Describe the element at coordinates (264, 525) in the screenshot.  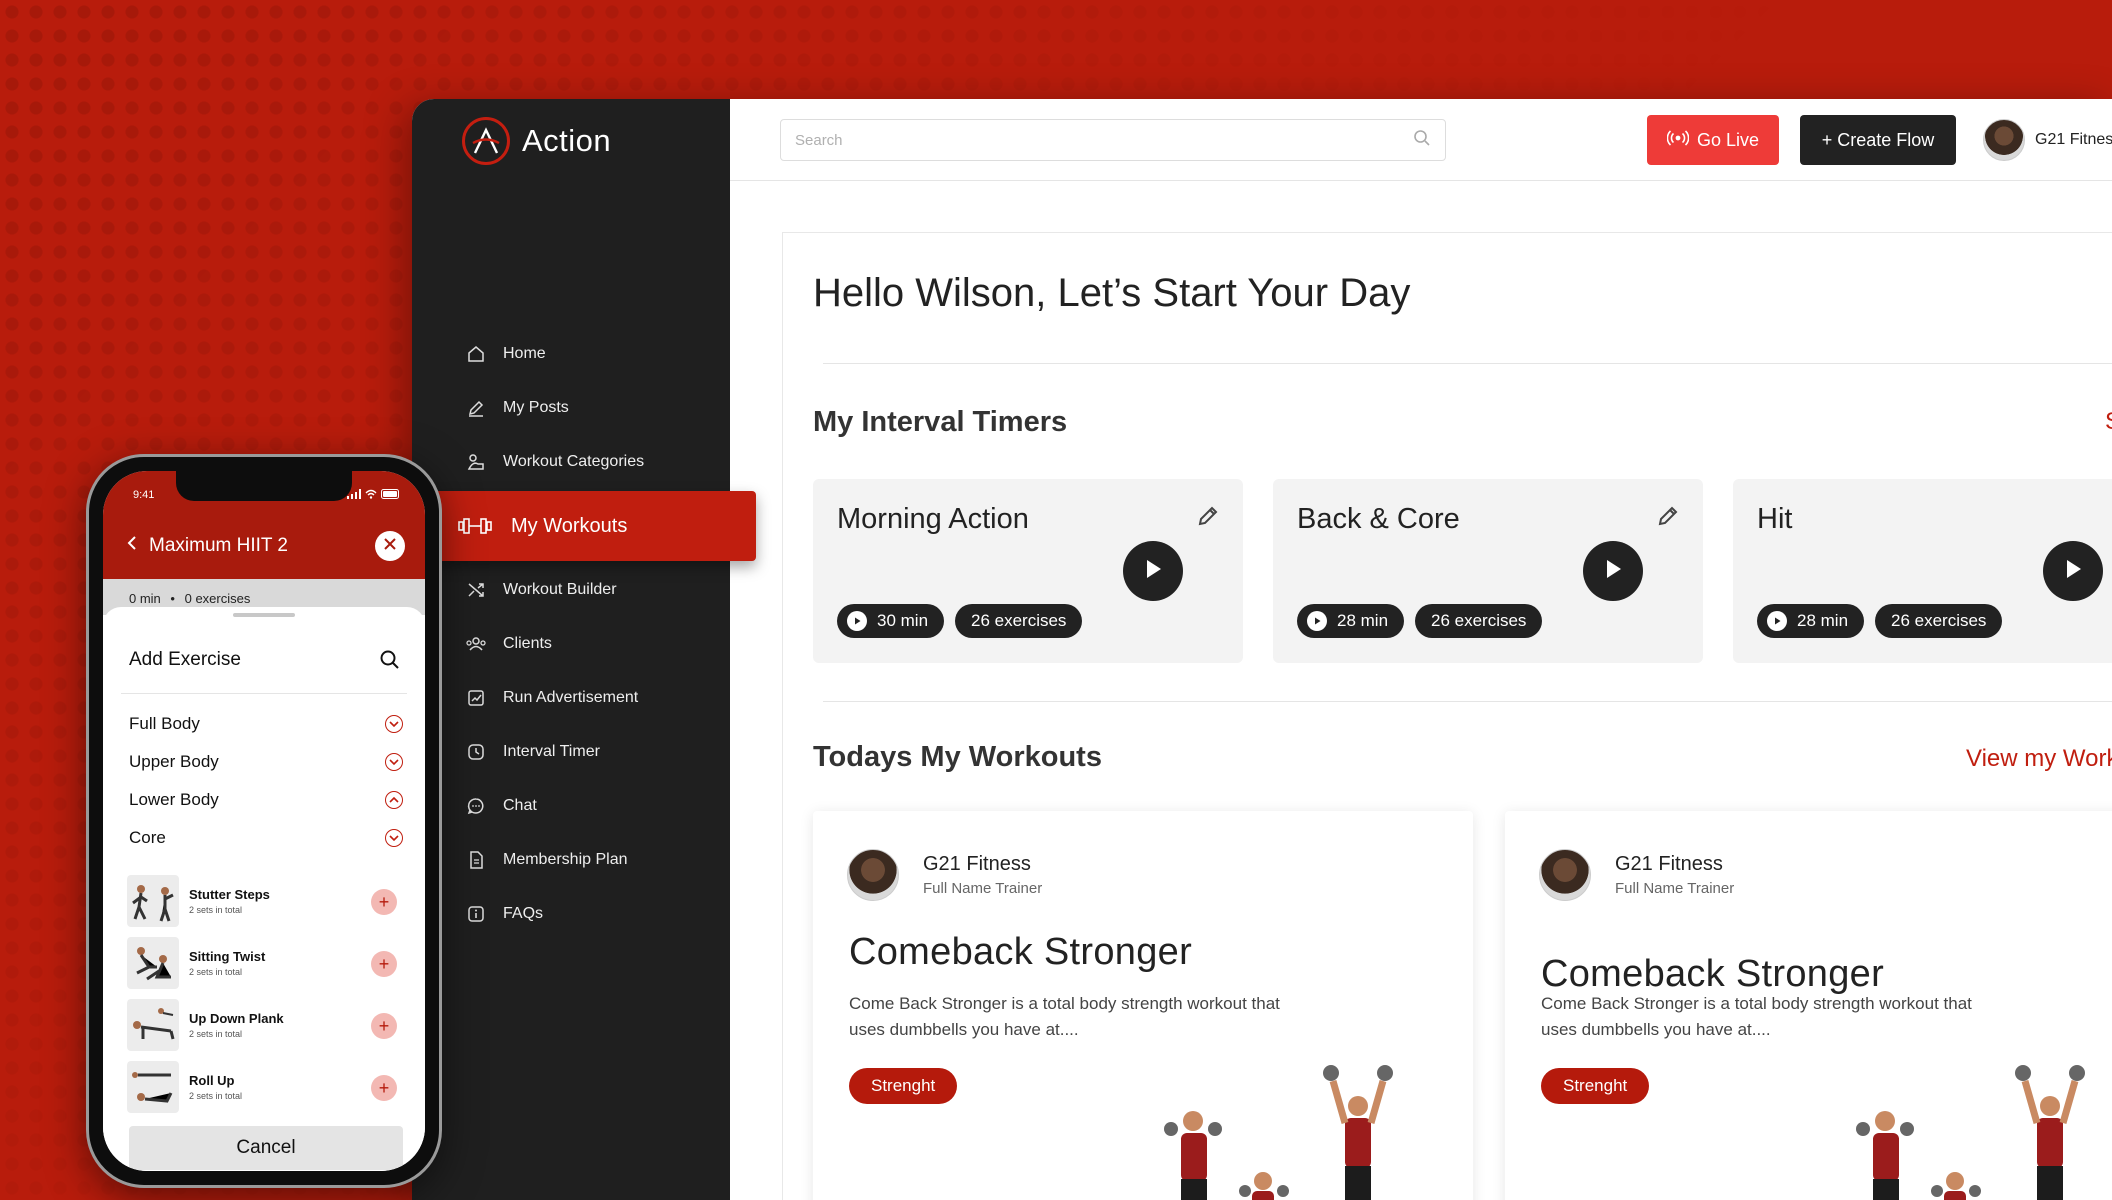
I see `phone-header: 9:41 Maximum HIIT 2` at that location.